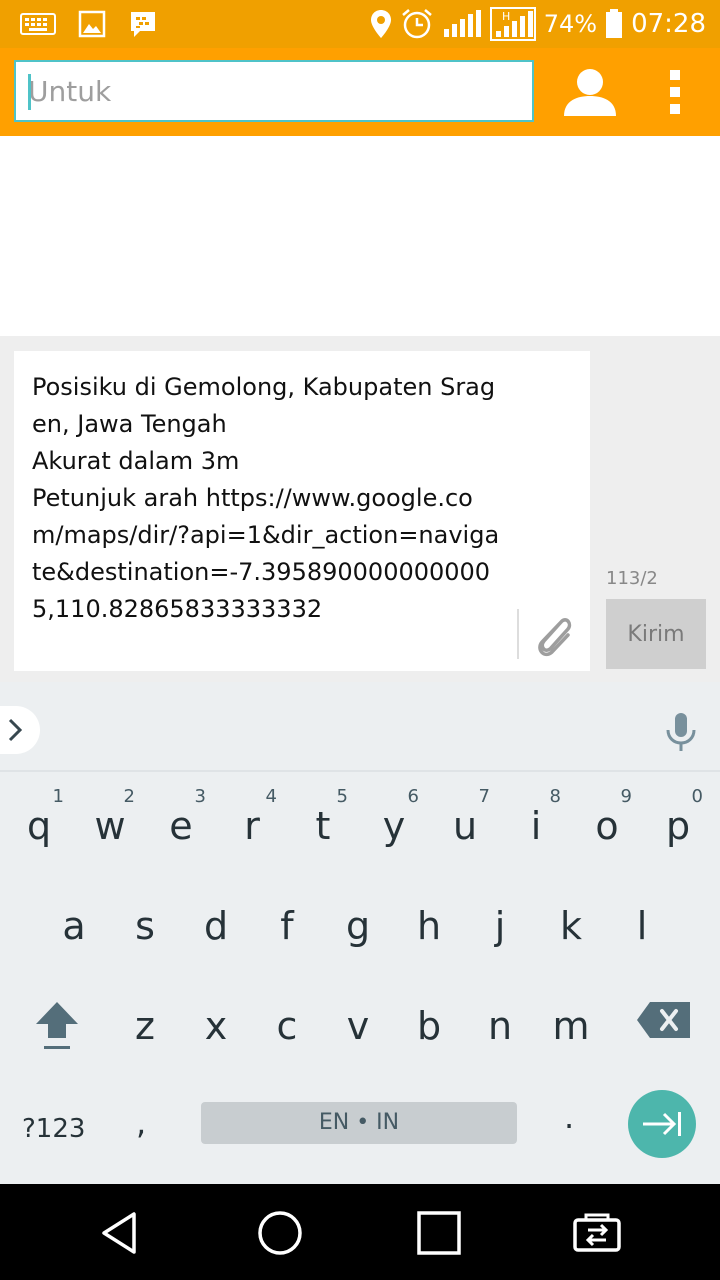 This screenshot has height=1280, width=720. I want to click on key-h: h, so click(429, 928).